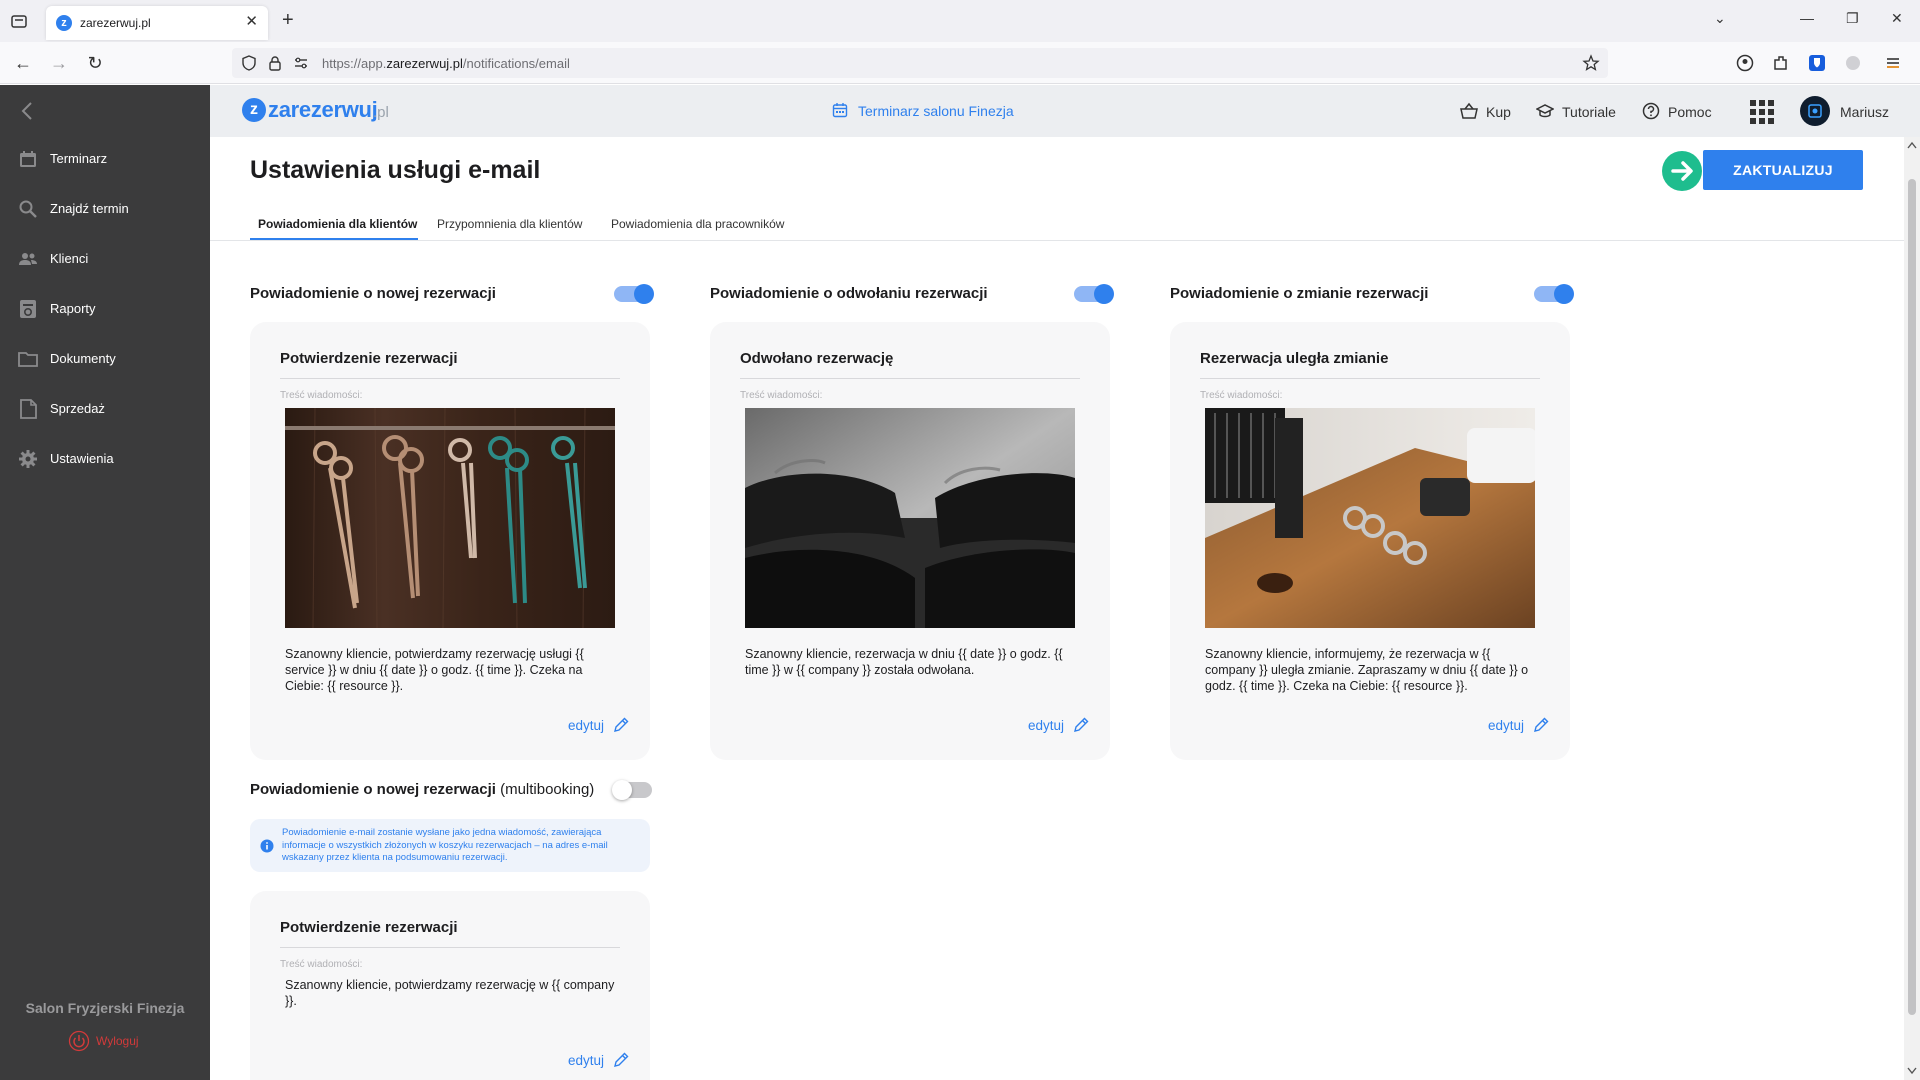 This screenshot has width=1920, height=1080. What do you see at coordinates (1720, 18) in the screenshot?
I see `chevron-down-icon: ⌄` at bounding box center [1720, 18].